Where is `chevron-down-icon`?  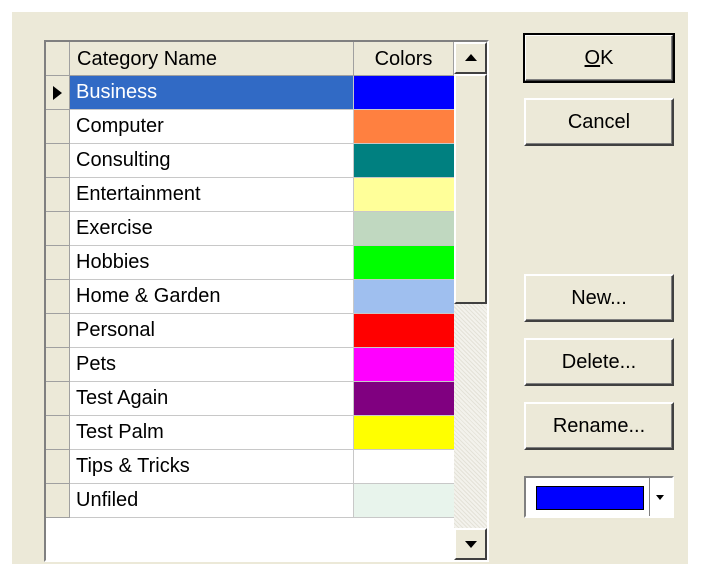 chevron-down-icon is located at coordinates (660, 497).